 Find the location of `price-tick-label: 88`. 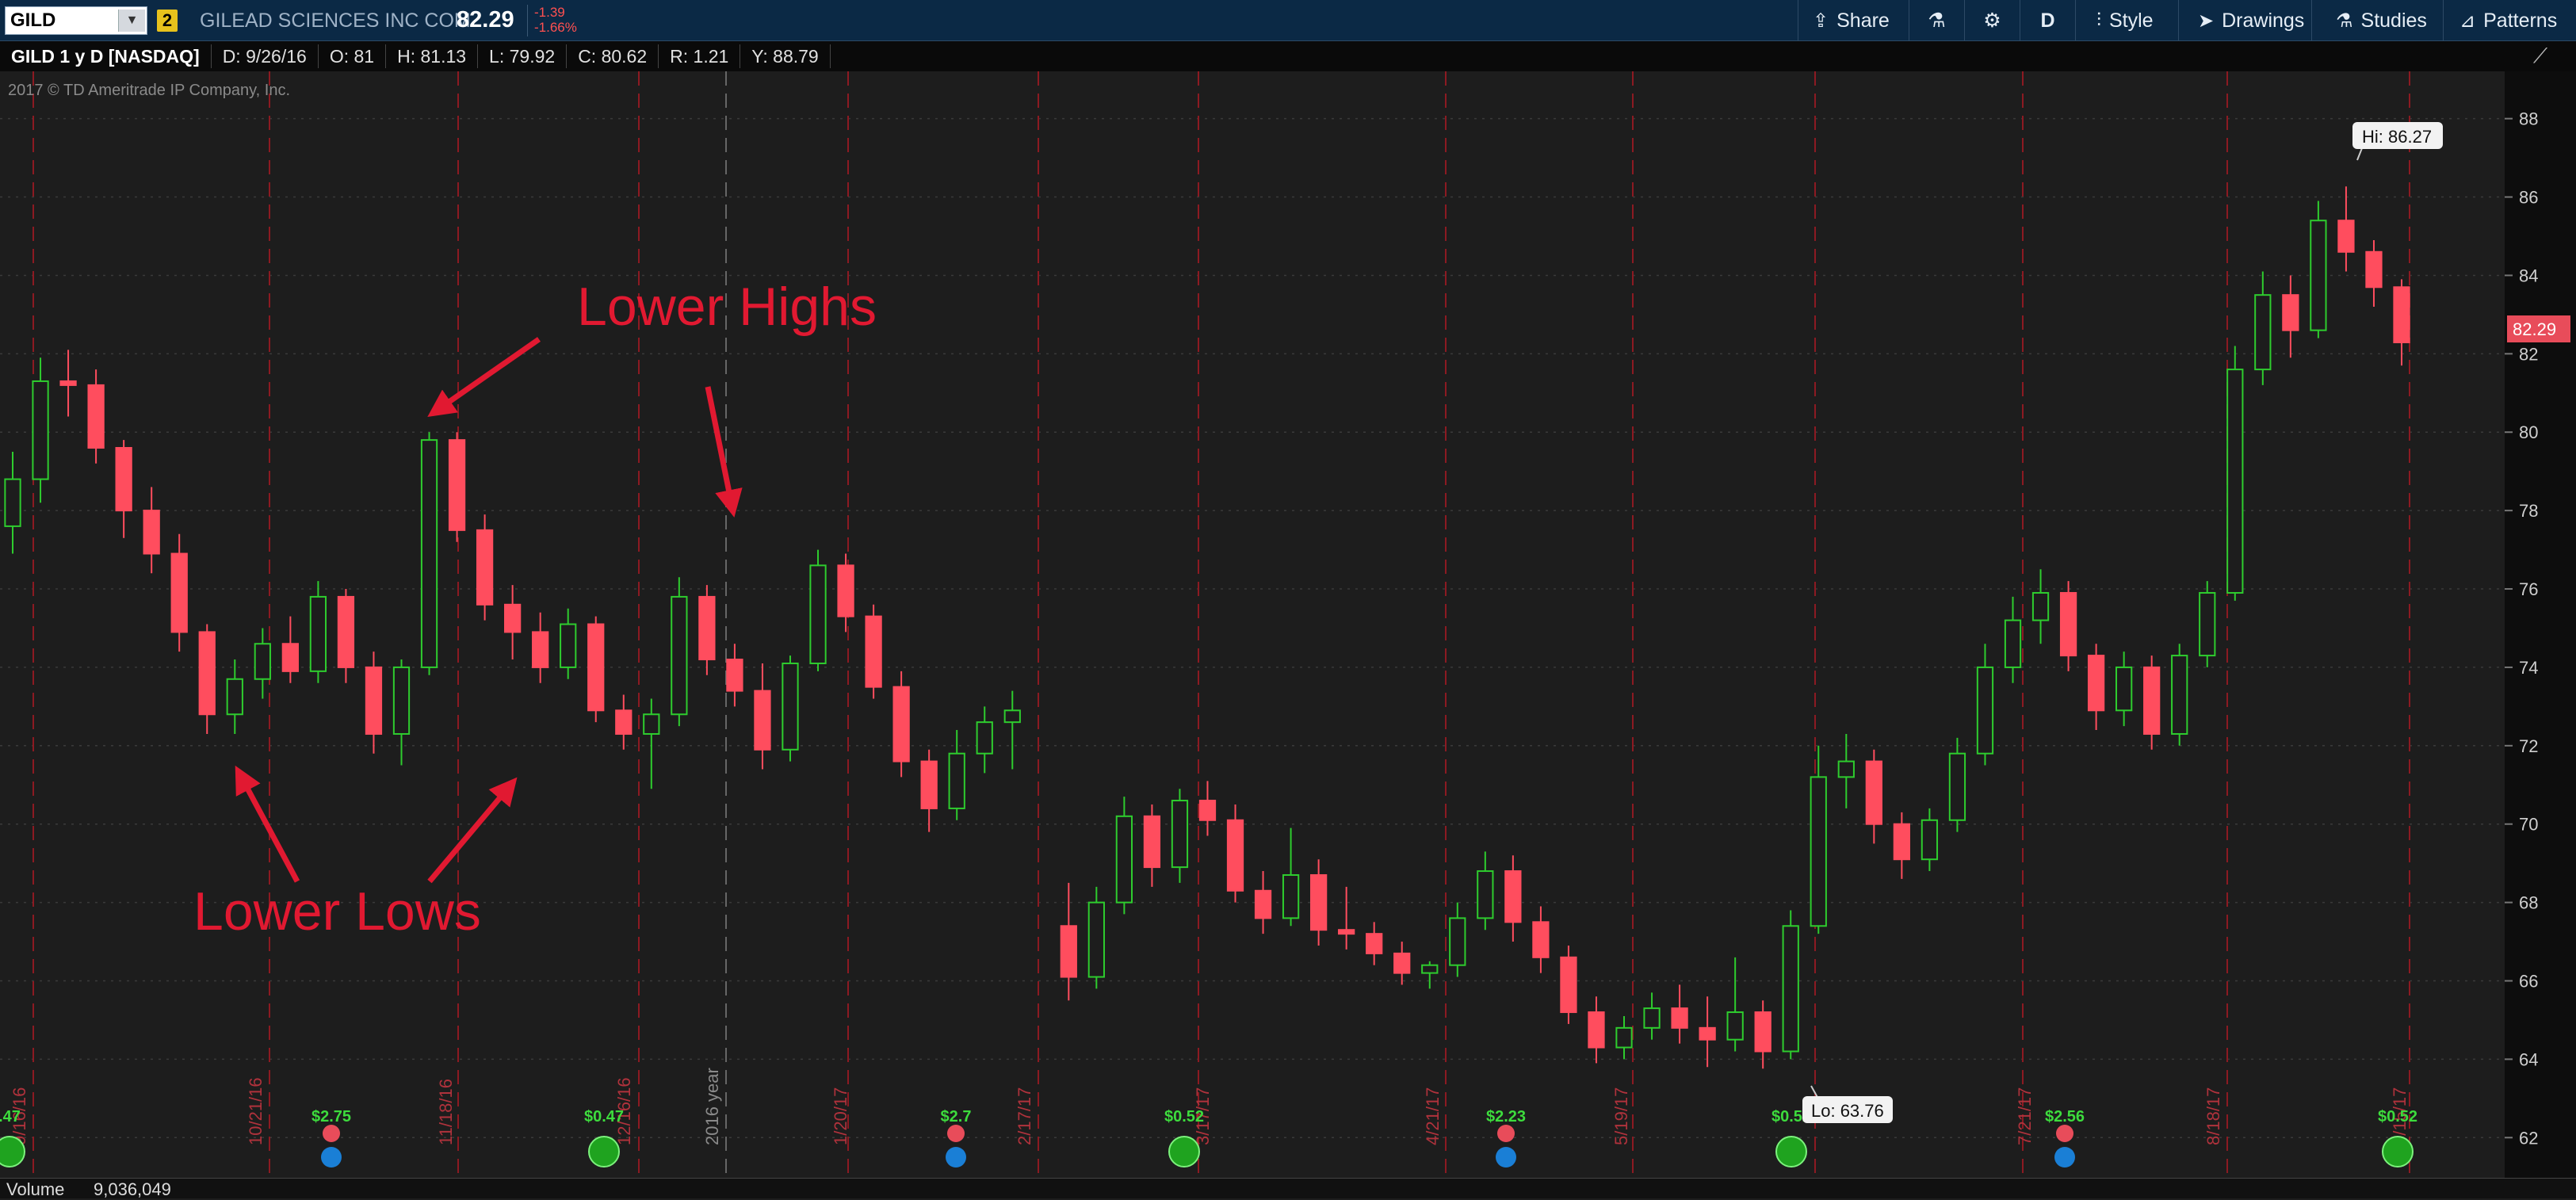

price-tick-label: 88 is located at coordinates (2528, 119).